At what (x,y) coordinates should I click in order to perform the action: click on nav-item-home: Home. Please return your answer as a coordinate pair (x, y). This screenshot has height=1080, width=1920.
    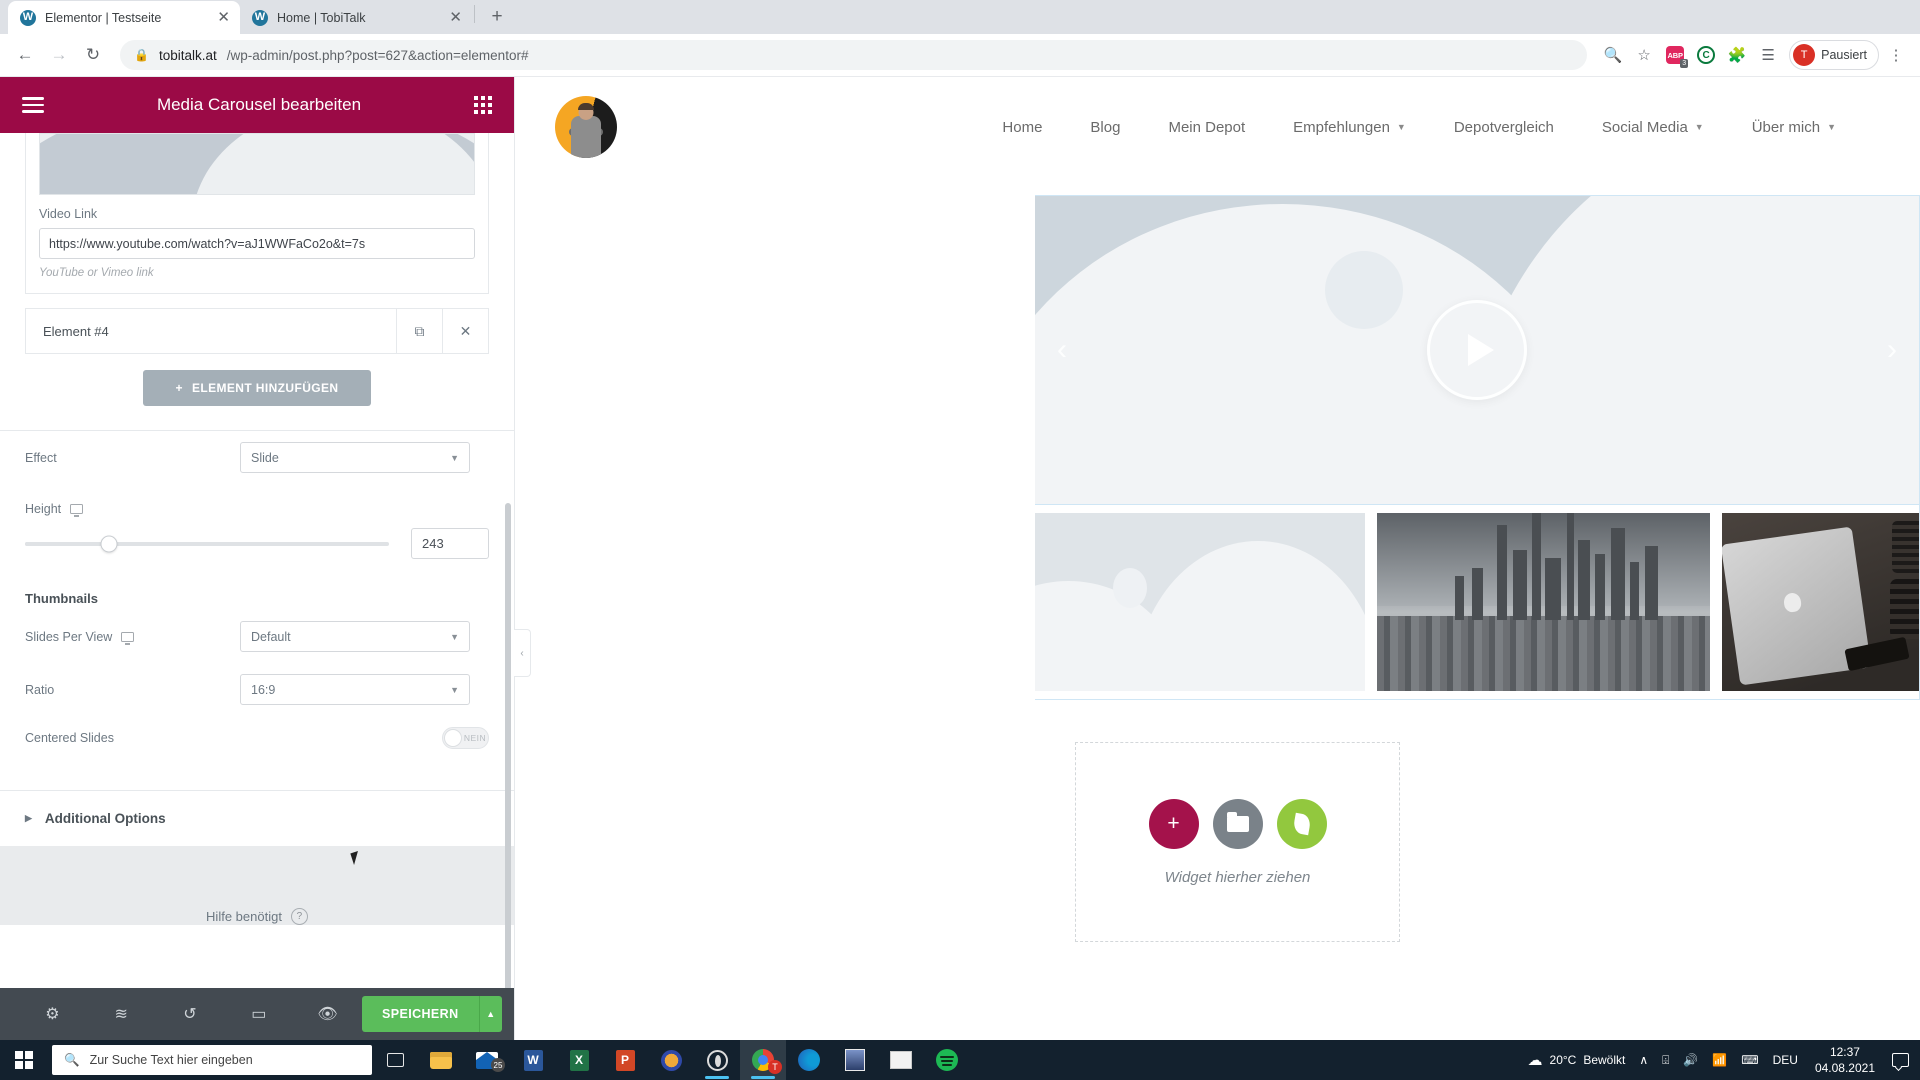
    Looking at the image, I should click on (1022, 127).